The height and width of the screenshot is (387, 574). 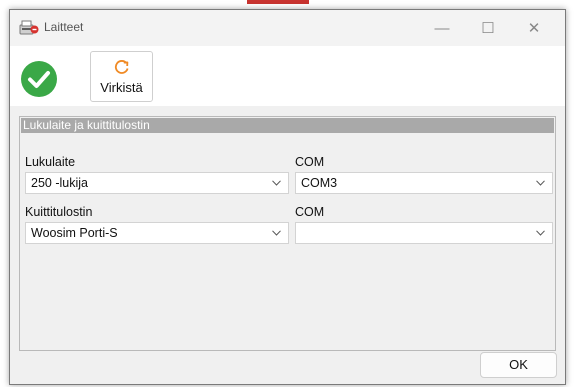 What do you see at coordinates (518, 365) in the screenshot?
I see `ok-button: OK` at bounding box center [518, 365].